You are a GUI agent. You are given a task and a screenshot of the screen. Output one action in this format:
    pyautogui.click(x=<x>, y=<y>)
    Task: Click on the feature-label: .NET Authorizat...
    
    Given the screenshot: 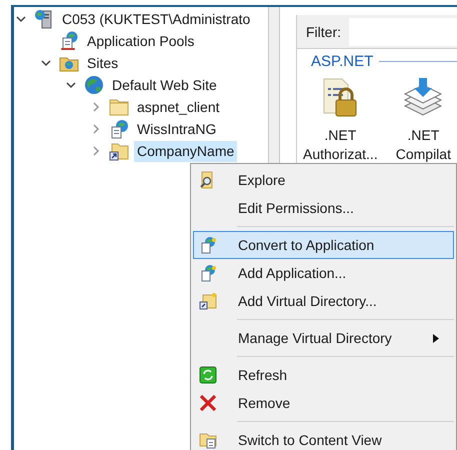 What is the action you would take?
    pyautogui.click(x=340, y=145)
    